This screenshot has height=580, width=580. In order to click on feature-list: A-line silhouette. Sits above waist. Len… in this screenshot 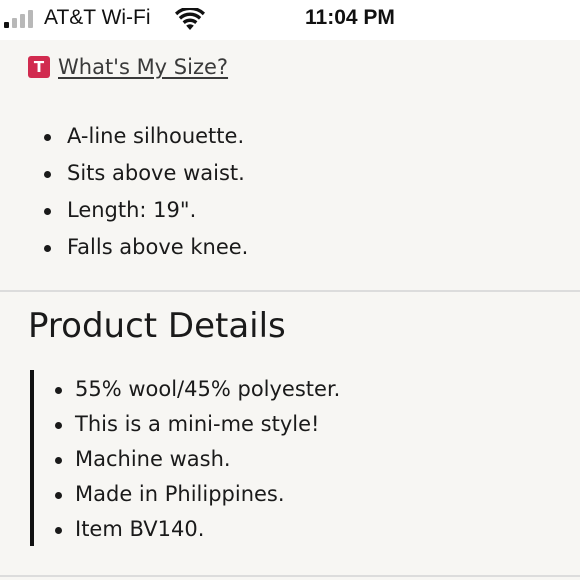, I will do `click(124, 192)`.